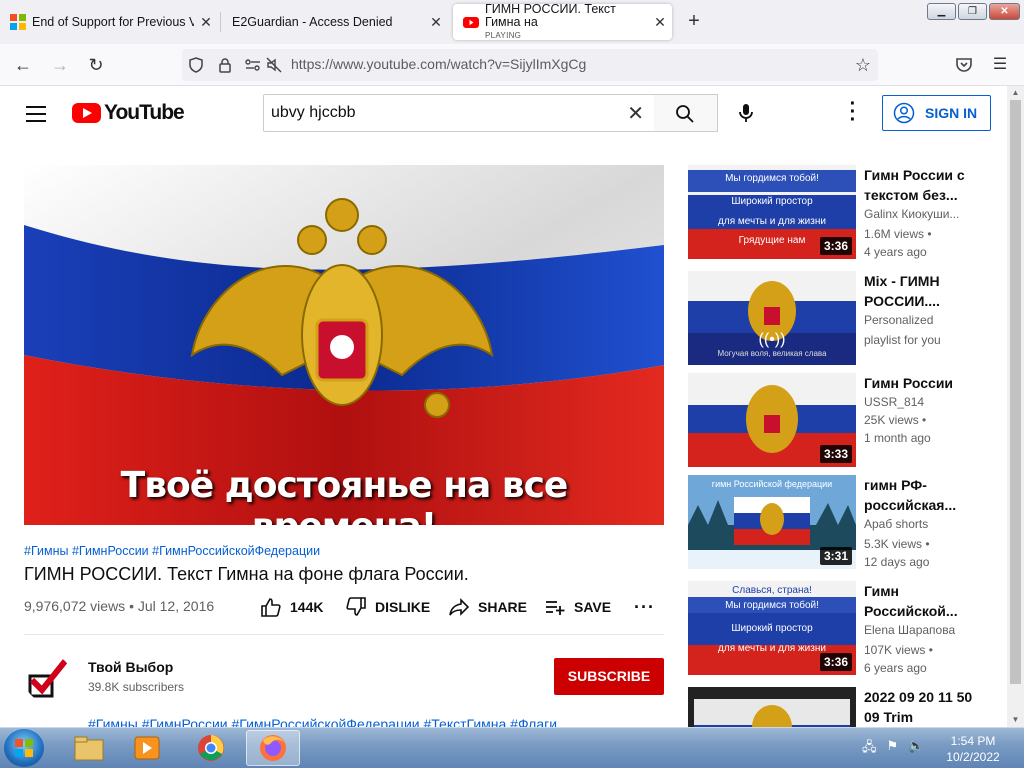  I want to click on firefox-icon, so click(273, 748).